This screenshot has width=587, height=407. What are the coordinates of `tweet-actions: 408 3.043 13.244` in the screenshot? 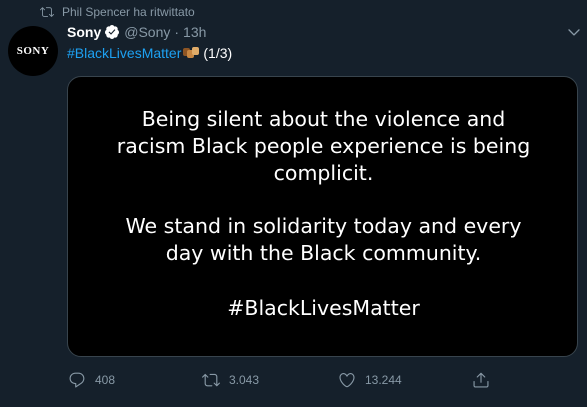 It's located at (293, 380).